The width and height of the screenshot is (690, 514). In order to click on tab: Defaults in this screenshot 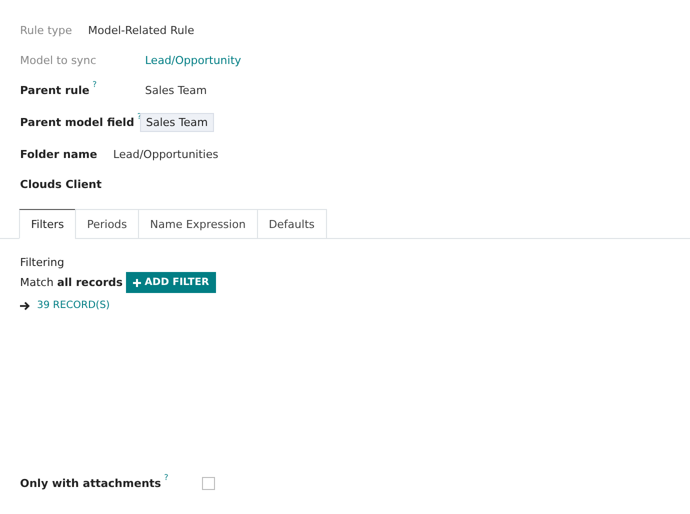, I will do `click(291, 224)`.